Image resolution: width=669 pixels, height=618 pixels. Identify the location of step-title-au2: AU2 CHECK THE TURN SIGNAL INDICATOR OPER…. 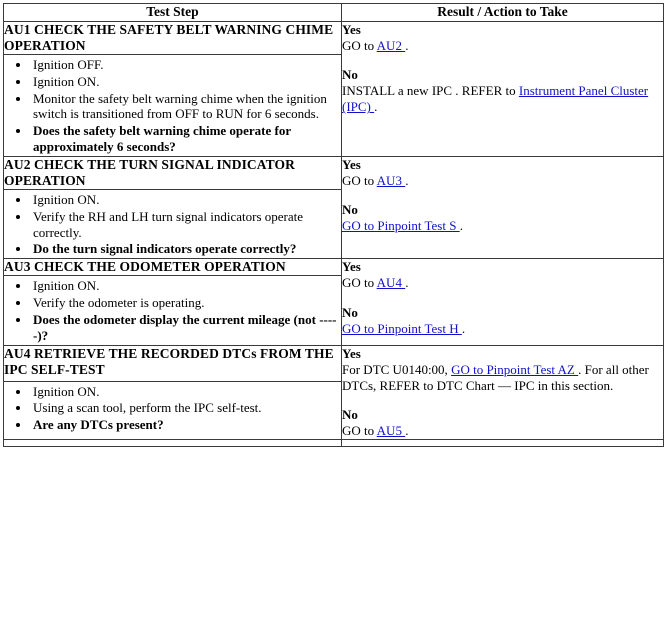
(172, 173).